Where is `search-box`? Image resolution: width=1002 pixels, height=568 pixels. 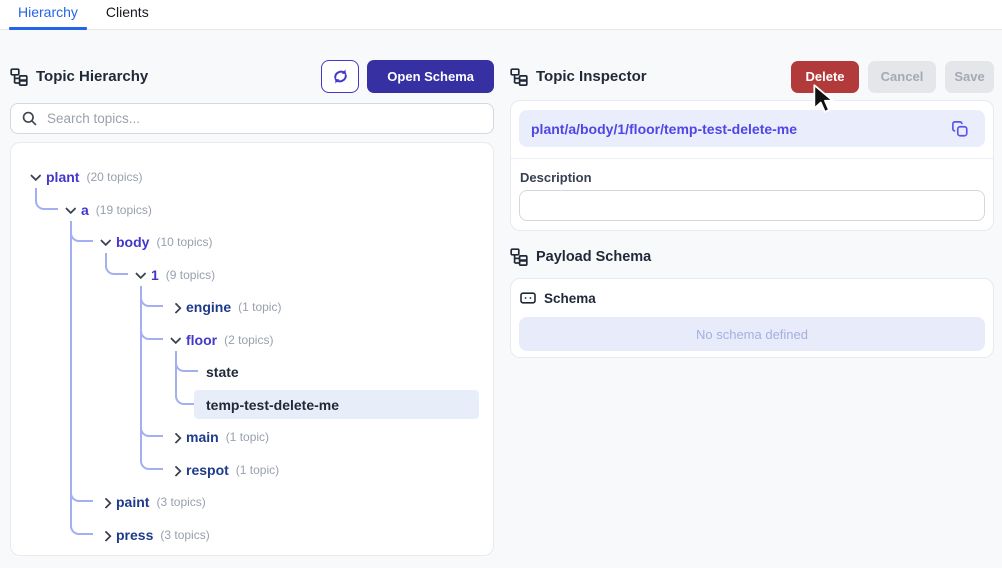
search-box is located at coordinates (252, 118).